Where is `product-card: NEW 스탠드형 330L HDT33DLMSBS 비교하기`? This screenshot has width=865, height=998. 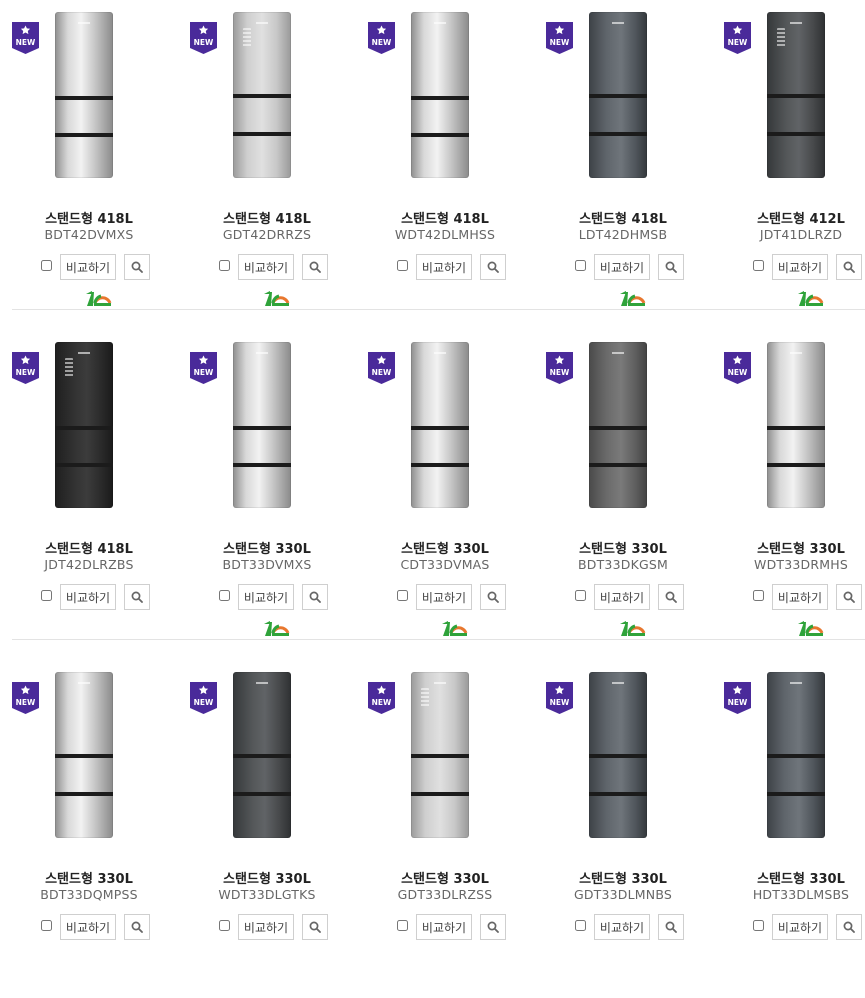
product-card: NEW 스탠드형 330L HDT33DLMSBS 비교하기 is located at coordinates (788, 828).